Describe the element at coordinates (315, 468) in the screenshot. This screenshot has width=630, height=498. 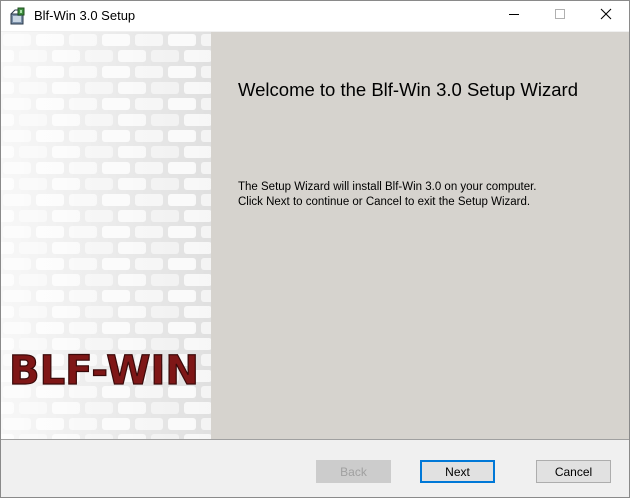
I see `button-bar: Back Next Cancel` at that location.